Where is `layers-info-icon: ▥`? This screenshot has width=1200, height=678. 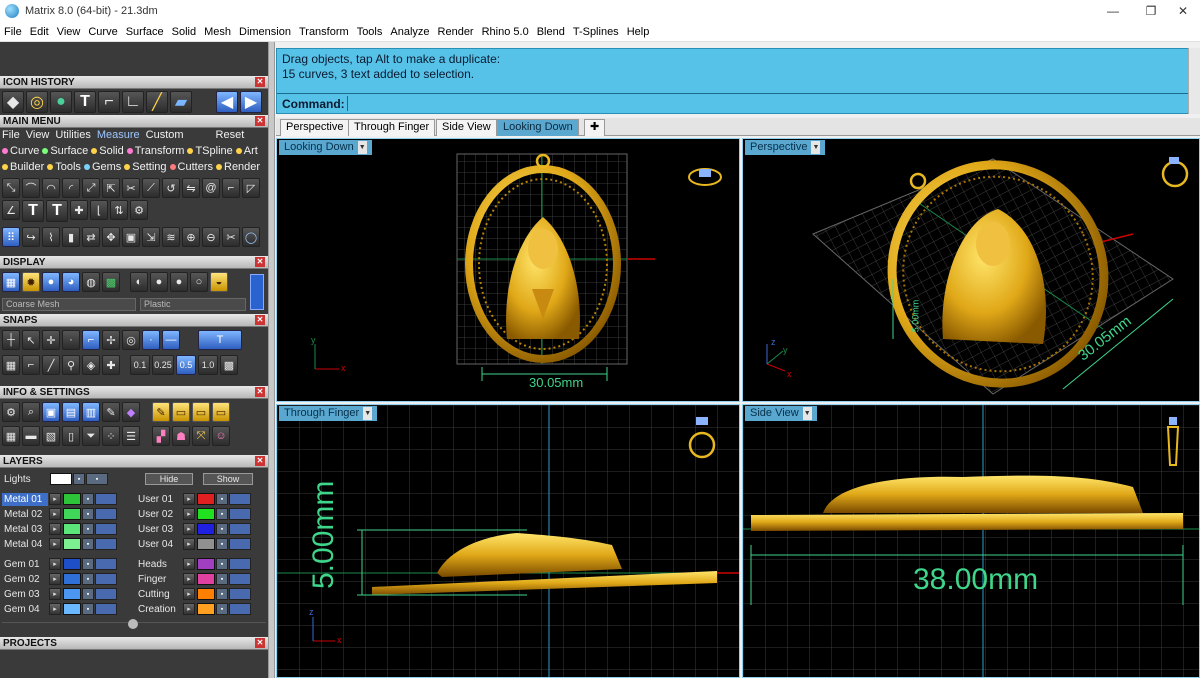
layers-info-icon: ▥ is located at coordinates (91, 412).